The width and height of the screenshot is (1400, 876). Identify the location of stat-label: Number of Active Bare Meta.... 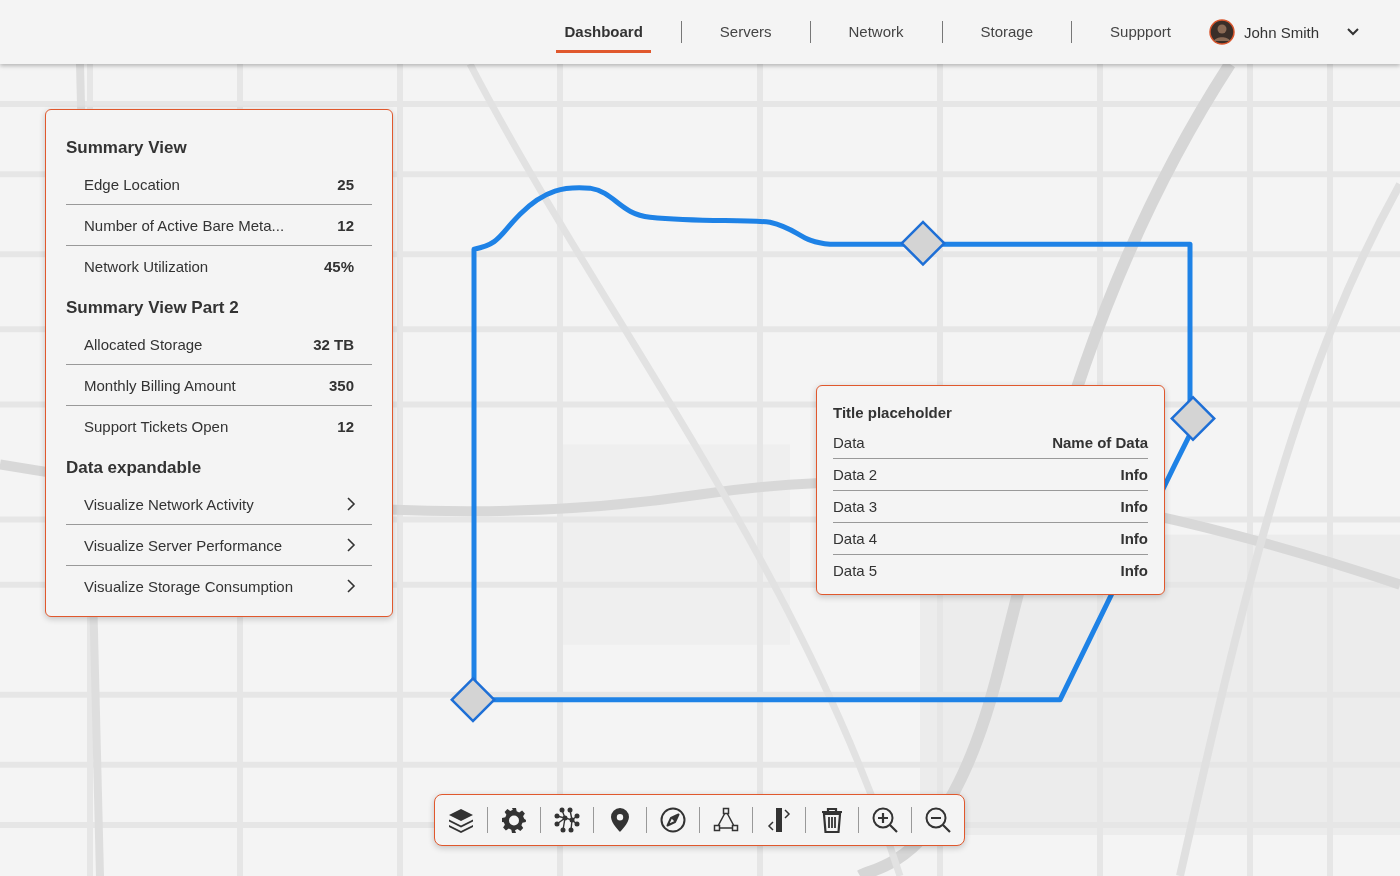
(184, 225).